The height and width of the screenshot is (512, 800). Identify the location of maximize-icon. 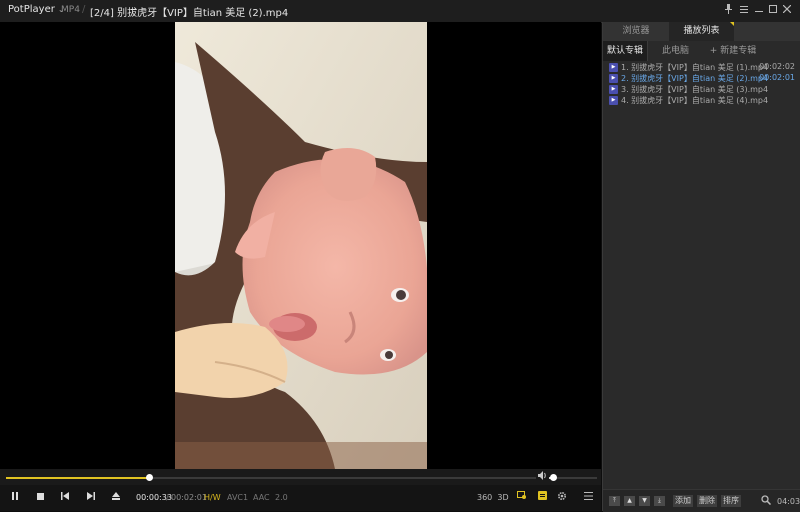
(773, 11).